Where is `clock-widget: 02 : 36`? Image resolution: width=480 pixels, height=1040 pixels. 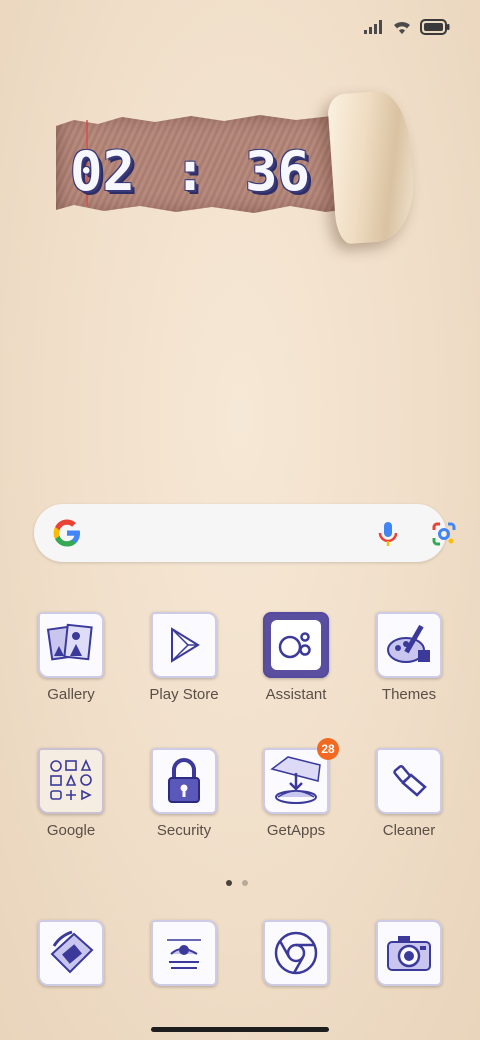
clock-widget: 02 : 36 is located at coordinates (235, 167).